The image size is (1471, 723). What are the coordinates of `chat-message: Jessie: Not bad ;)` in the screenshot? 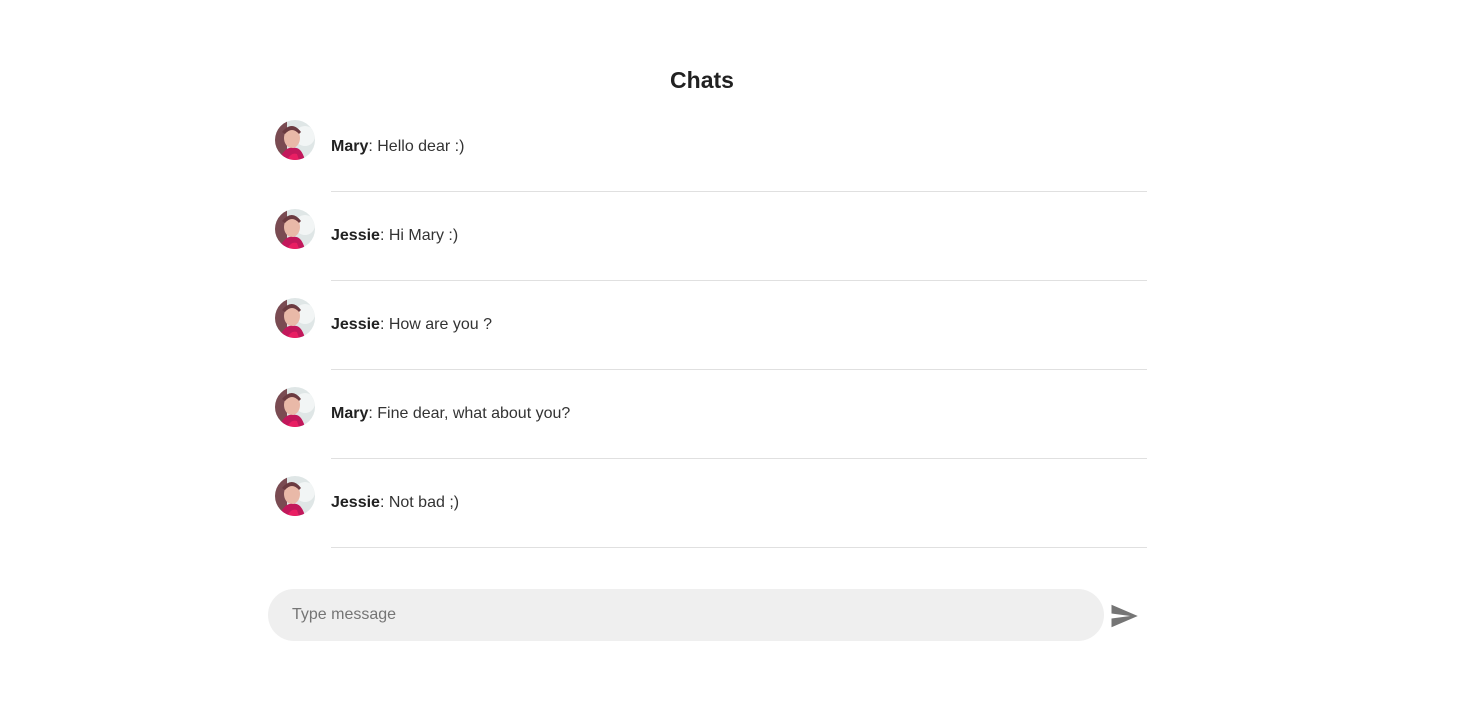 It's located at (395, 503).